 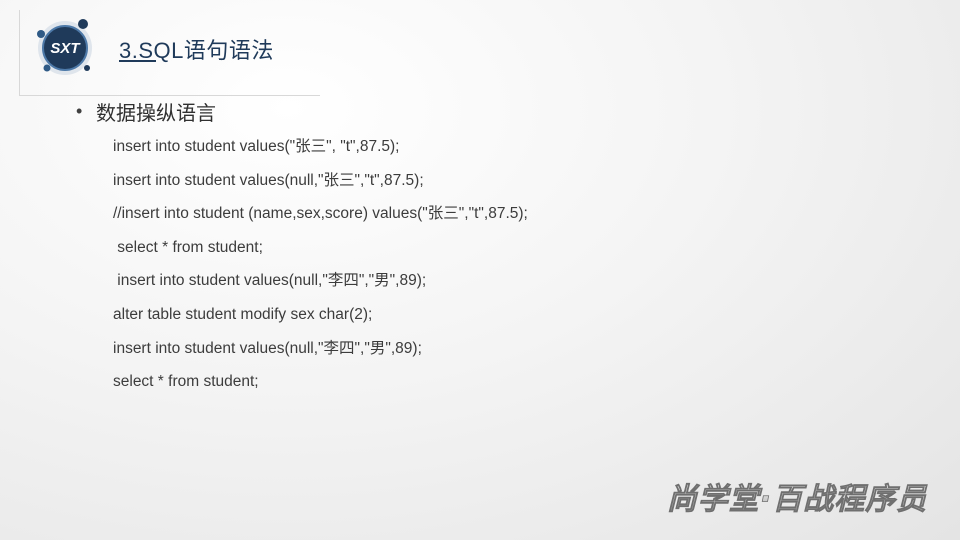 I want to click on bullet-item: • 数据操纵语言, so click(x=146, y=111).